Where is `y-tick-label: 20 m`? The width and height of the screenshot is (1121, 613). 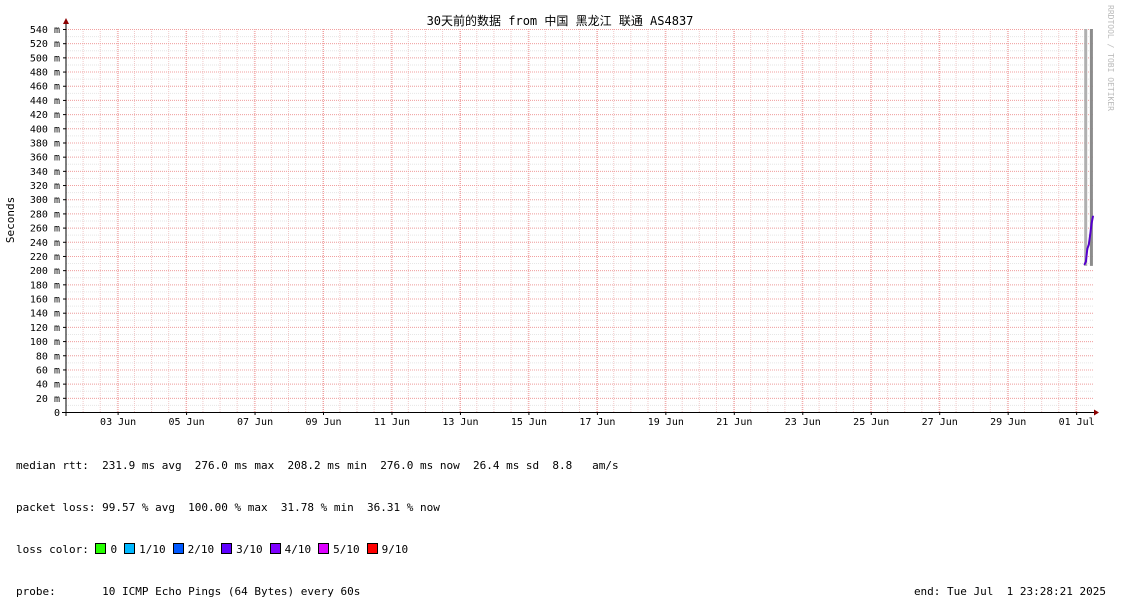 y-tick-label: 20 m is located at coordinates (48, 399).